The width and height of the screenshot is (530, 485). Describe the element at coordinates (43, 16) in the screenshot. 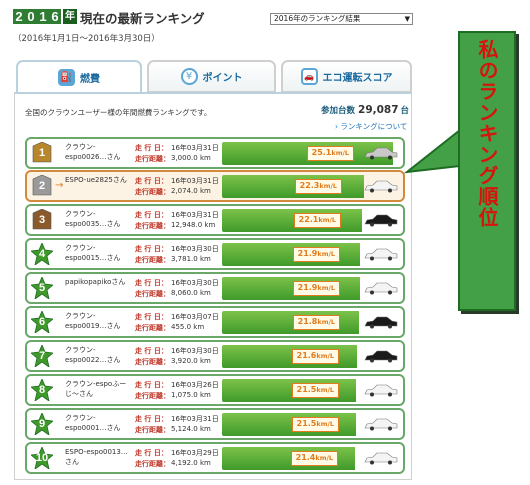

I see `year-digit: 1` at that location.